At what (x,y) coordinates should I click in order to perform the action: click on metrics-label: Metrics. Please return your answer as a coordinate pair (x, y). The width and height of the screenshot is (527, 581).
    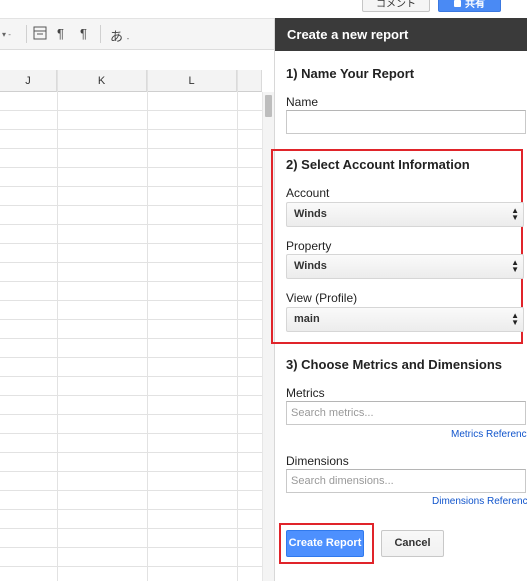
    Looking at the image, I should click on (305, 393).